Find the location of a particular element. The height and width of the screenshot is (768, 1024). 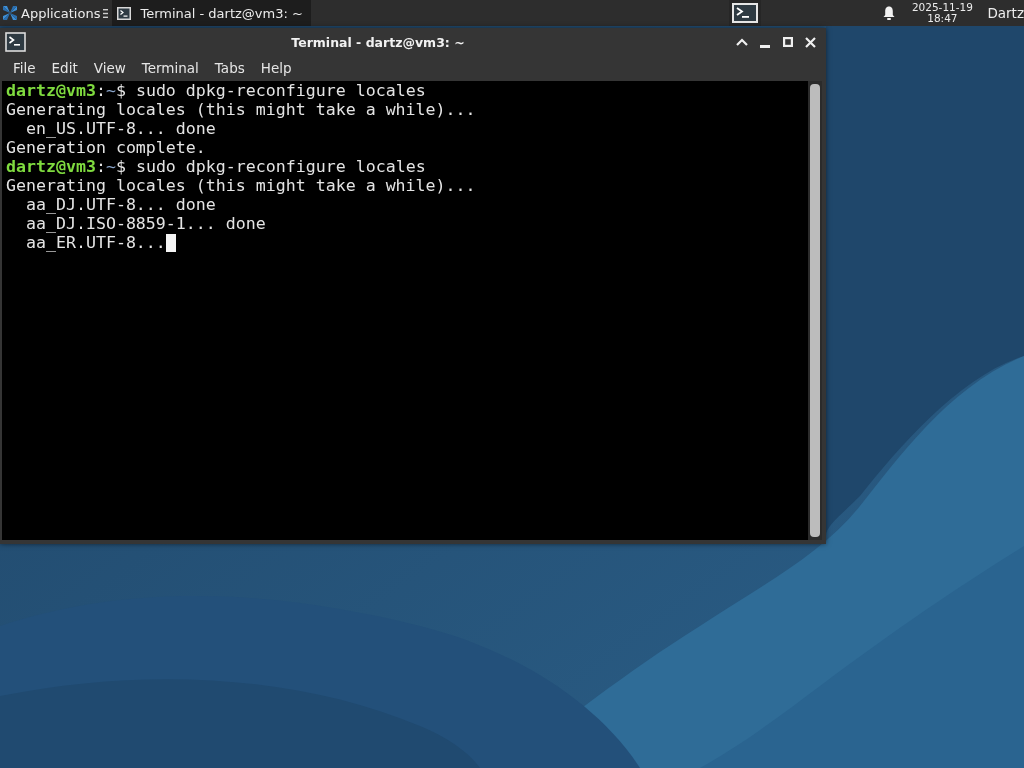

scrollbar is located at coordinates (815, 310).